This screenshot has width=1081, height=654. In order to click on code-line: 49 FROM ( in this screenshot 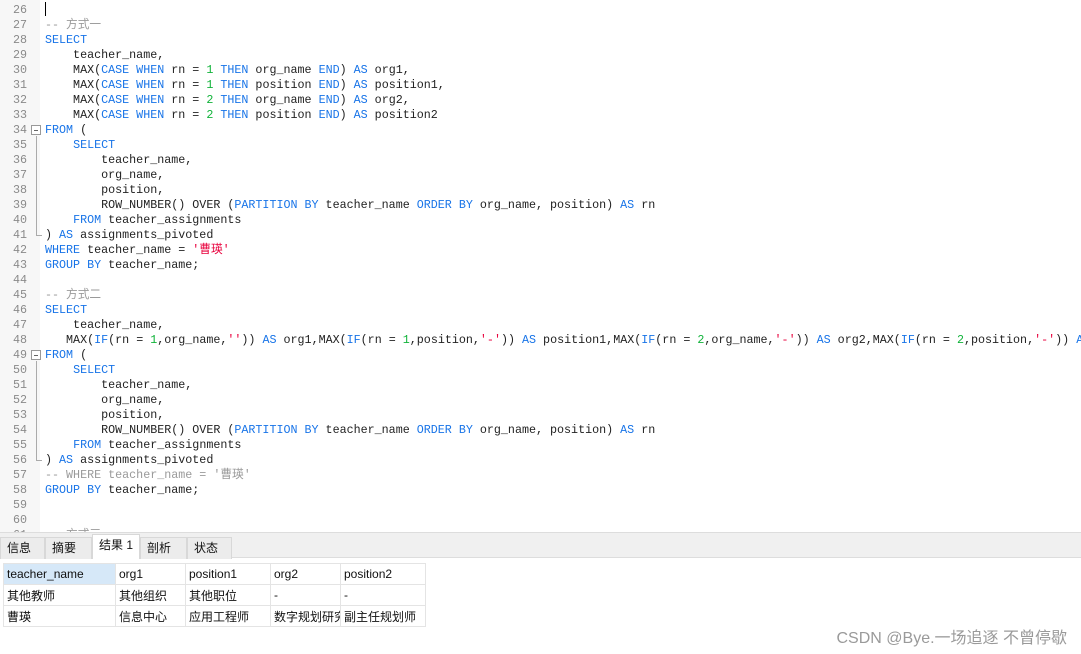, I will do `click(540, 355)`.